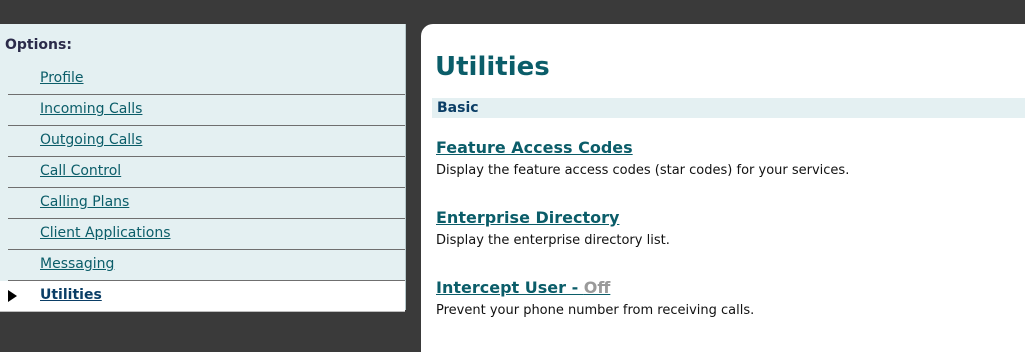  What do you see at coordinates (510, 287) in the screenshot?
I see `intercept-user-label: Intercept User -` at bounding box center [510, 287].